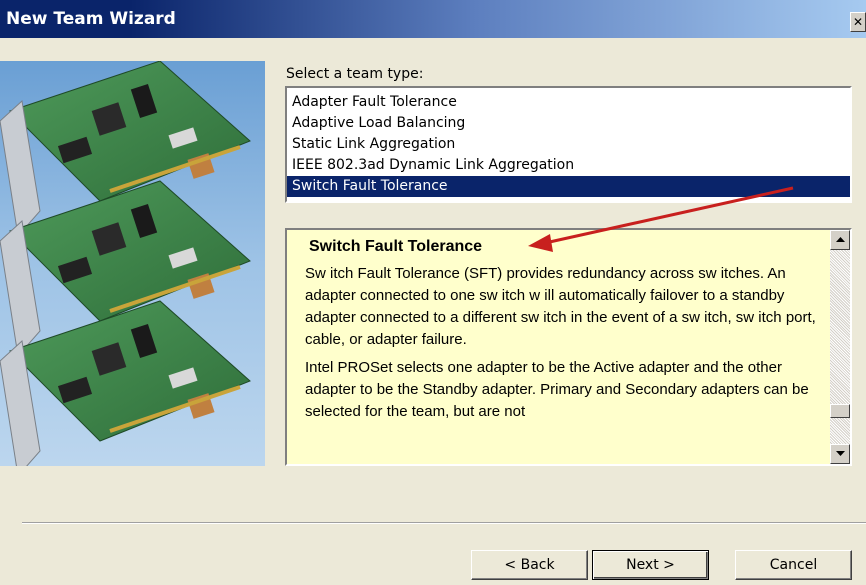  What do you see at coordinates (568, 102) in the screenshot?
I see `list-item-adapter-fault-tolerance: Adapter Fault Tolerance` at bounding box center [568, 102].